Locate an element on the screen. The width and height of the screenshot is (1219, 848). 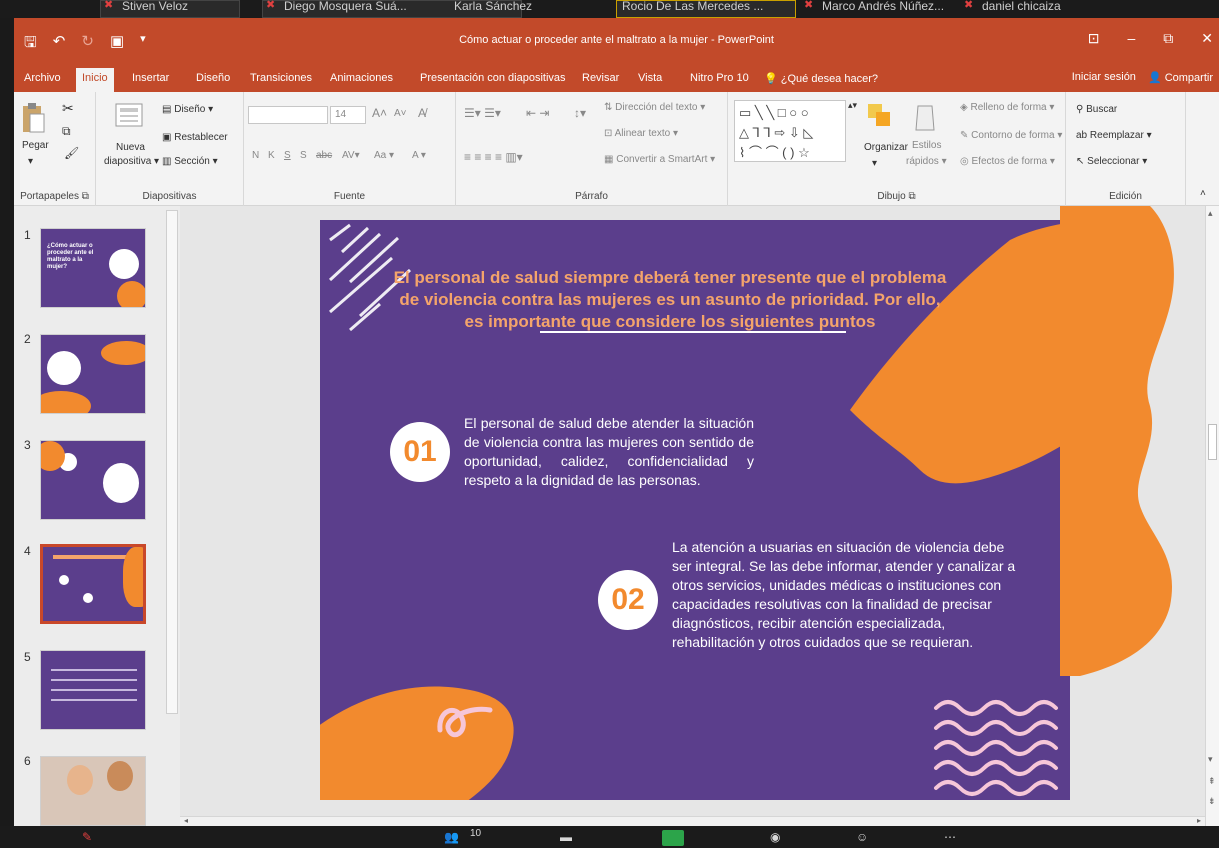
previous-slide-icon: ⇞ is located at coordinates (1212, 781).